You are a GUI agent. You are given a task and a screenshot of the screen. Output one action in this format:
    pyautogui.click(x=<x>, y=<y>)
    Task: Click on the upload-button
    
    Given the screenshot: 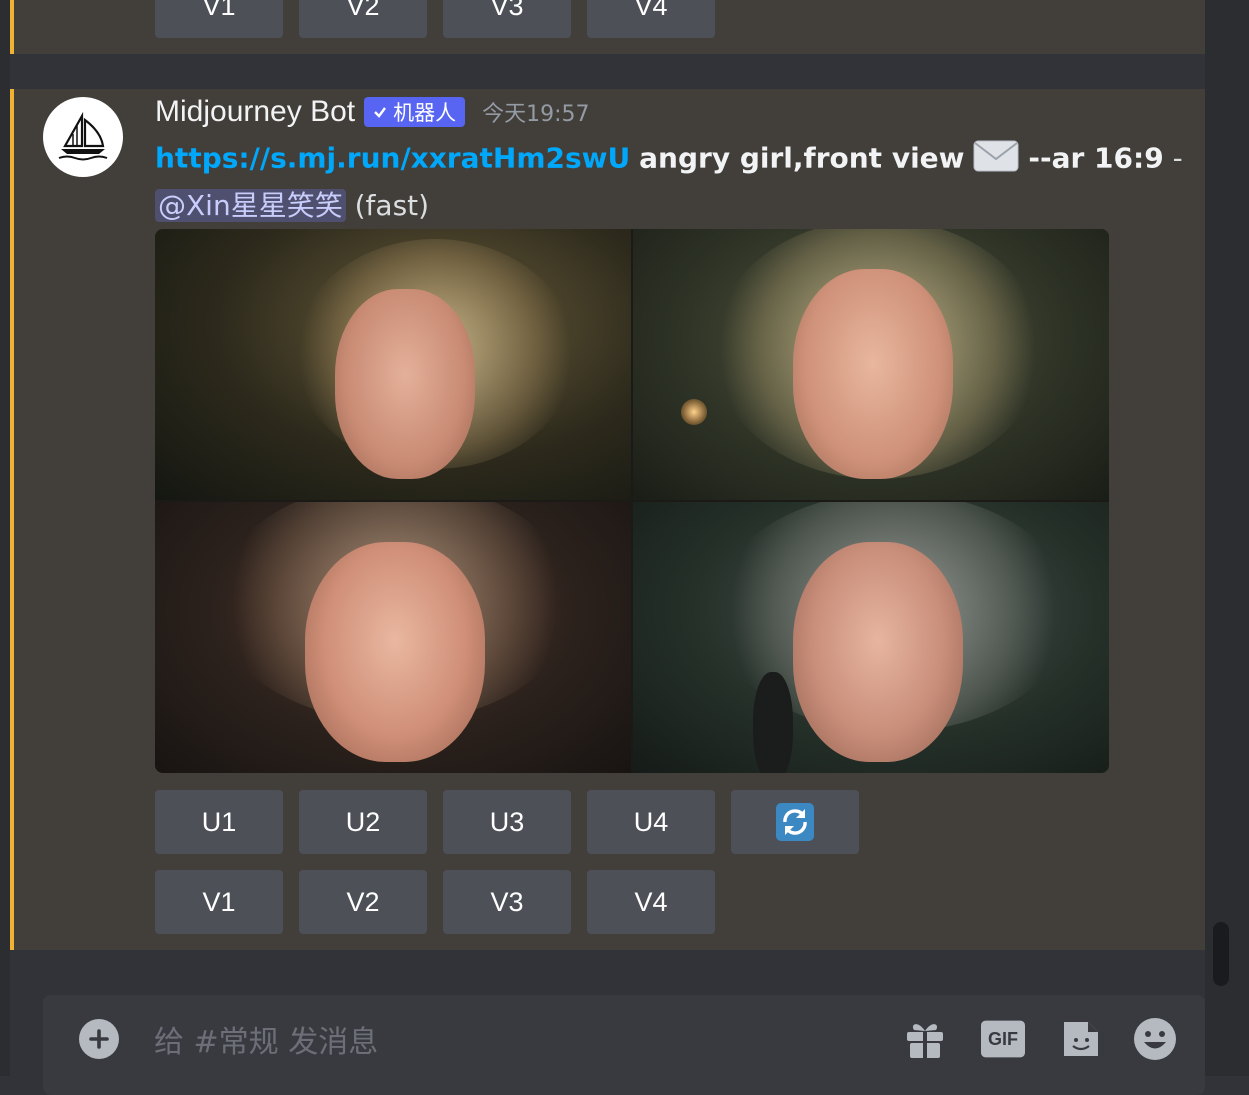 What is the action you would take?
    pyautogui.click(x=99, y=1039)
    